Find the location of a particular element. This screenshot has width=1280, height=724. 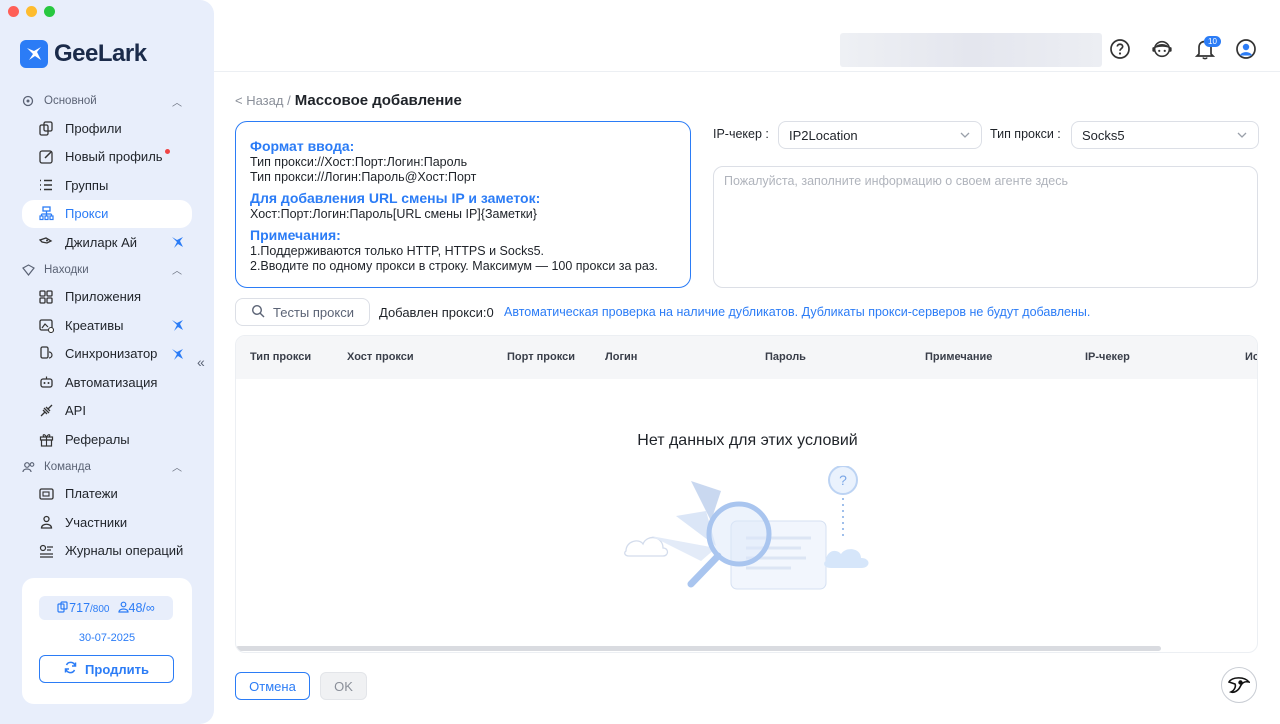

column-header: Хост прокси is located at coordinates (380, 357).